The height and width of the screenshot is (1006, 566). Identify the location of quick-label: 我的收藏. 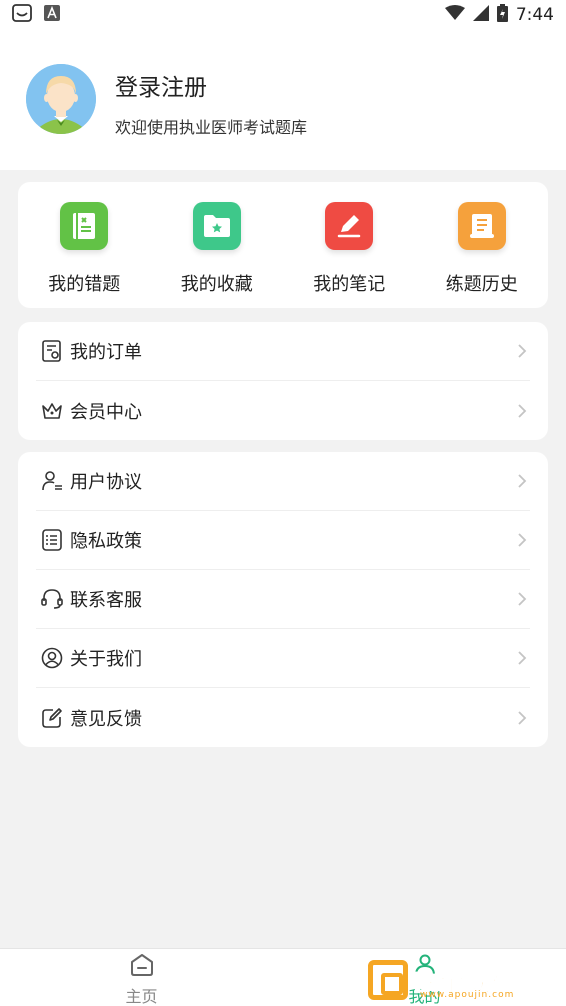
(216, 284).